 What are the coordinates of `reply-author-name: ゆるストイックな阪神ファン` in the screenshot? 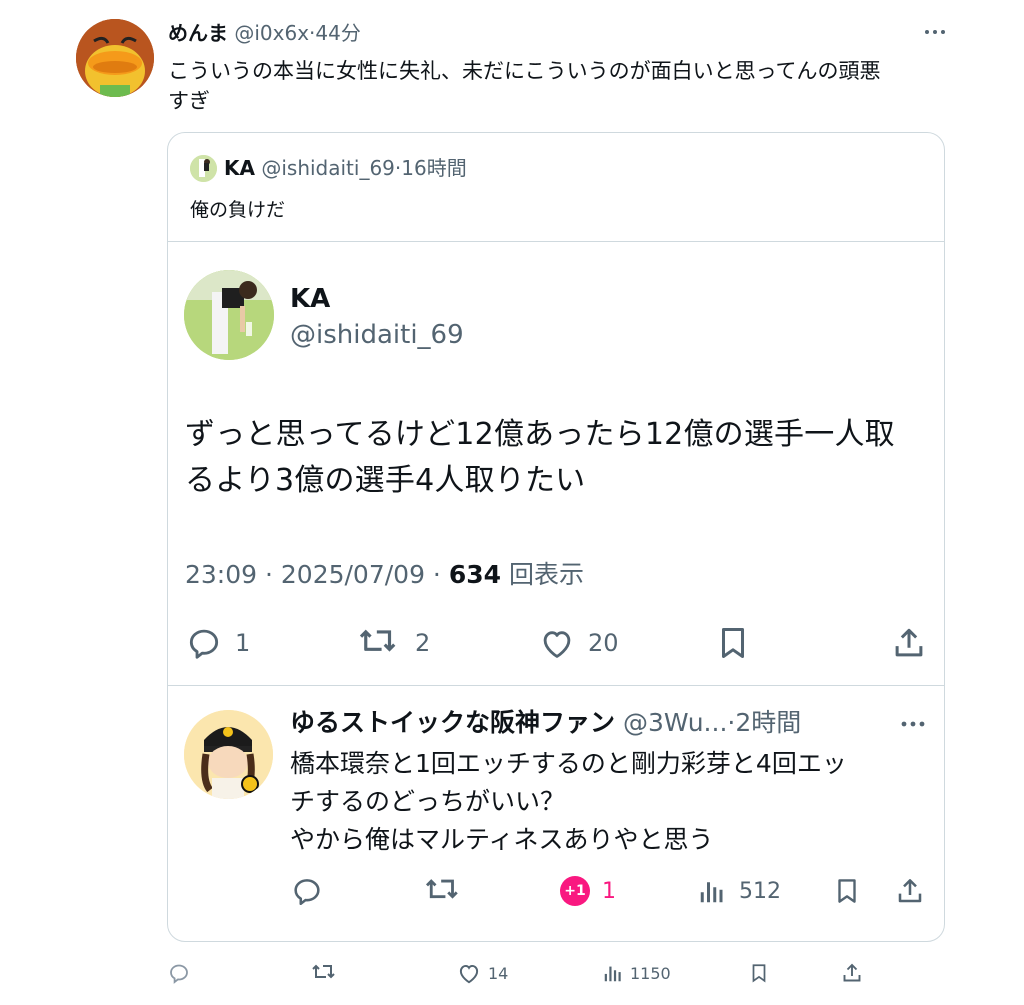 It's located at (452, 722).